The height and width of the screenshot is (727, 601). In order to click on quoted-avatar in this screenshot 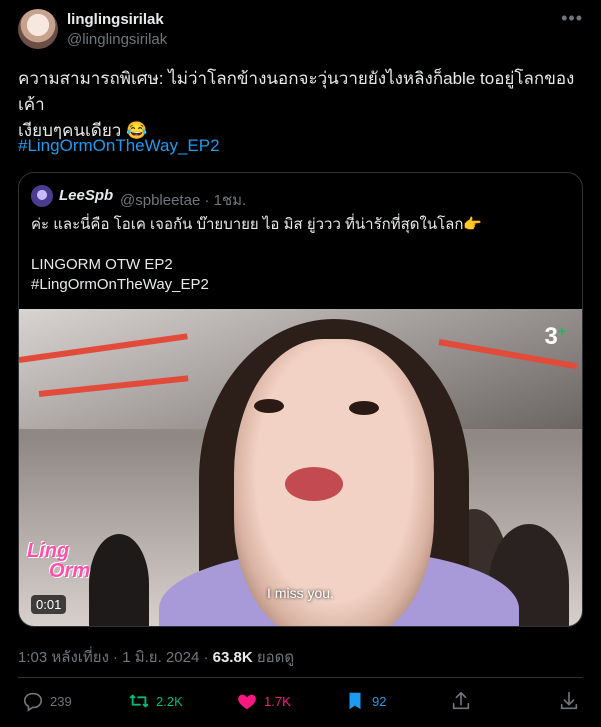, I will do `click(42, 196)`.